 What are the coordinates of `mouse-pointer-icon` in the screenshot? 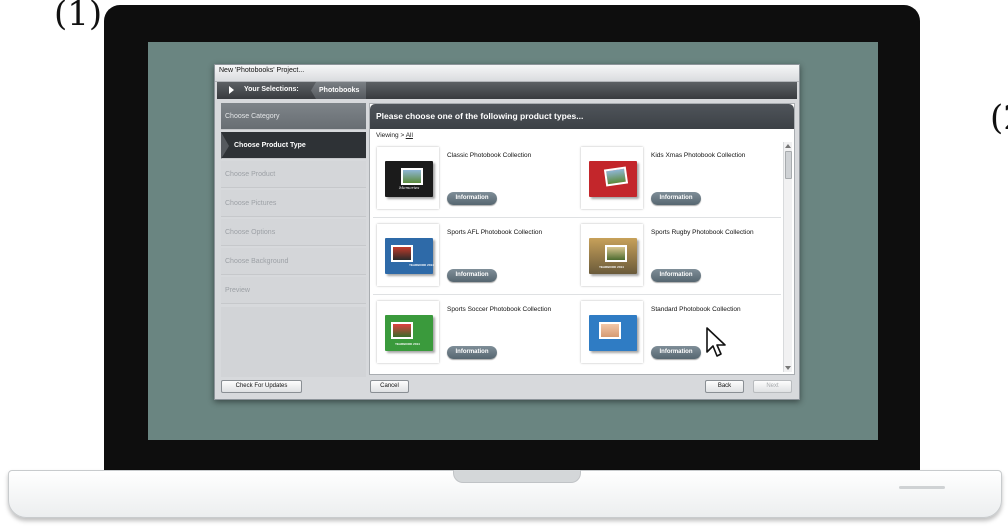 It's located at (716, 342).